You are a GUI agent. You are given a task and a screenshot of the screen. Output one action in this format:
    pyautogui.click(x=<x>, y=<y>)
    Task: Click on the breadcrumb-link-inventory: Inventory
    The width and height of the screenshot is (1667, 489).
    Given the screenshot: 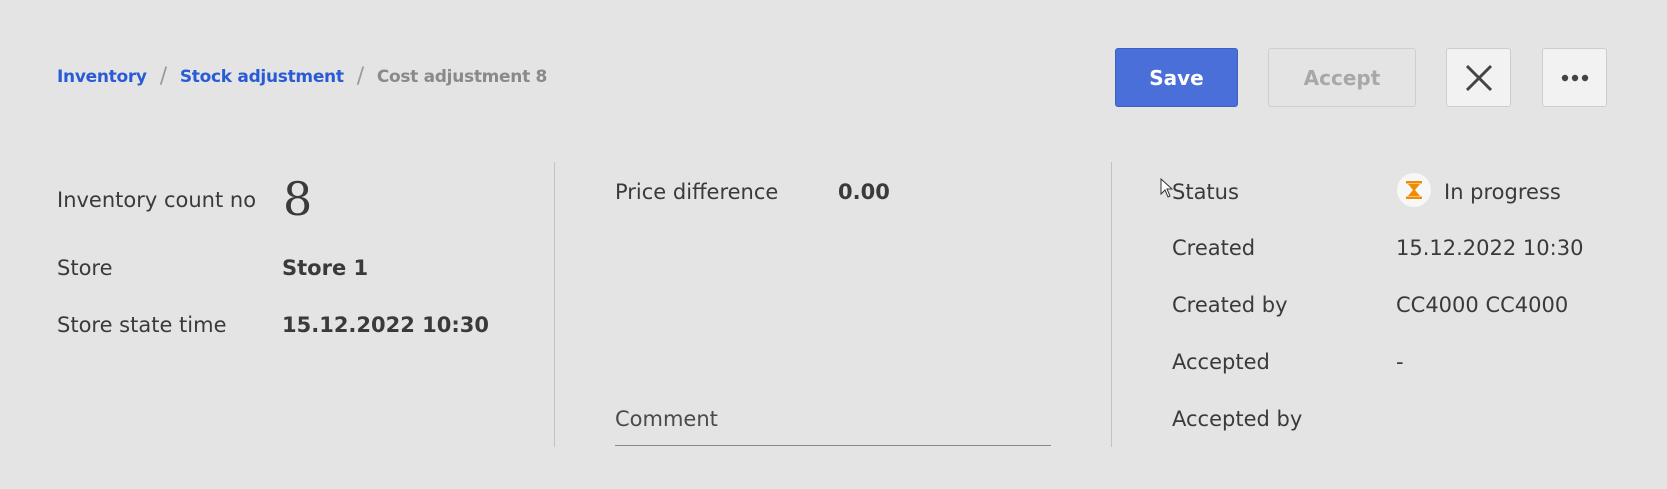 What is the action you would take?
    pyautogui.click(x=102, y=77)
    